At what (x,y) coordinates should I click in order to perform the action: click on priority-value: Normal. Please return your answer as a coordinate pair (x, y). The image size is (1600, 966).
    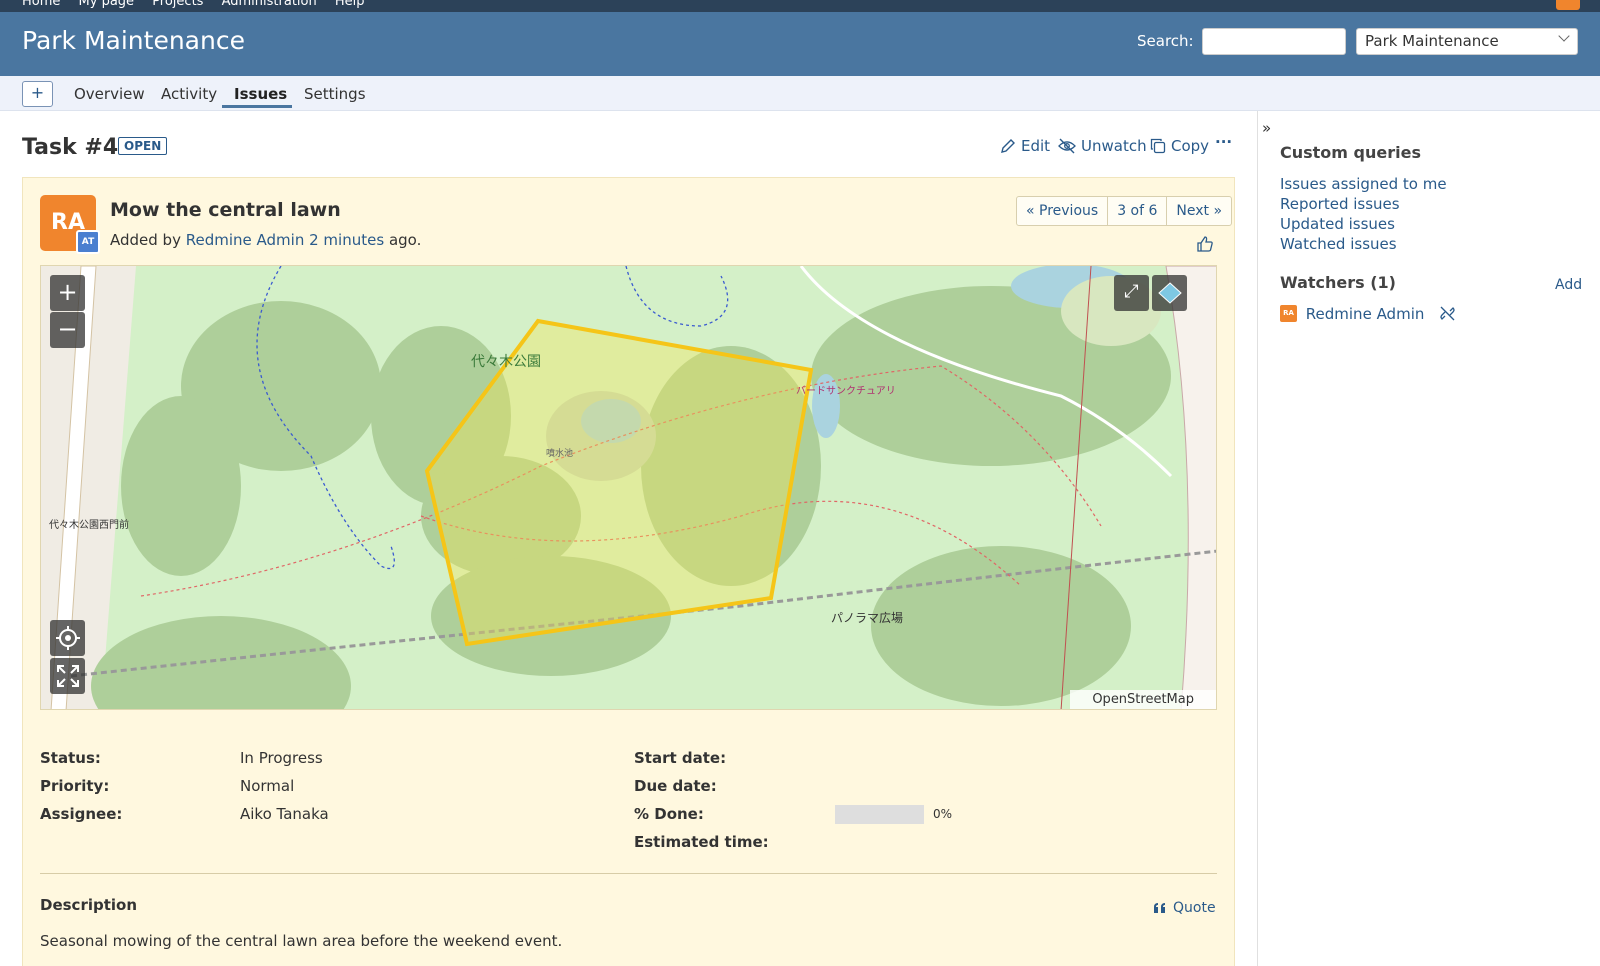
    Looking at the image, I should click on (267, 786).